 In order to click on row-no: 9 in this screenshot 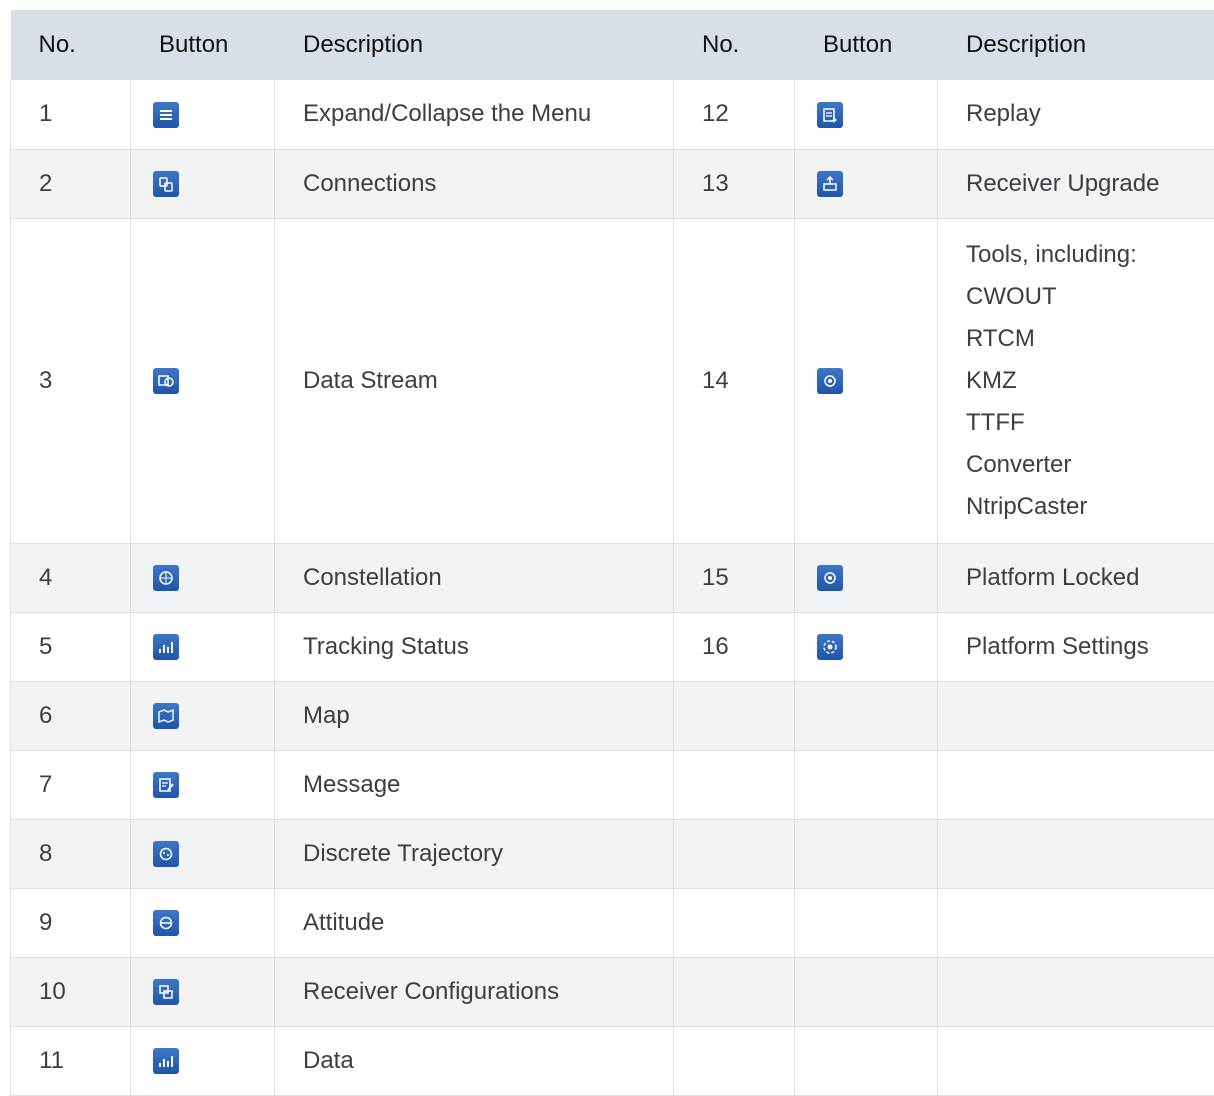, I will do `click(71, 922)`.